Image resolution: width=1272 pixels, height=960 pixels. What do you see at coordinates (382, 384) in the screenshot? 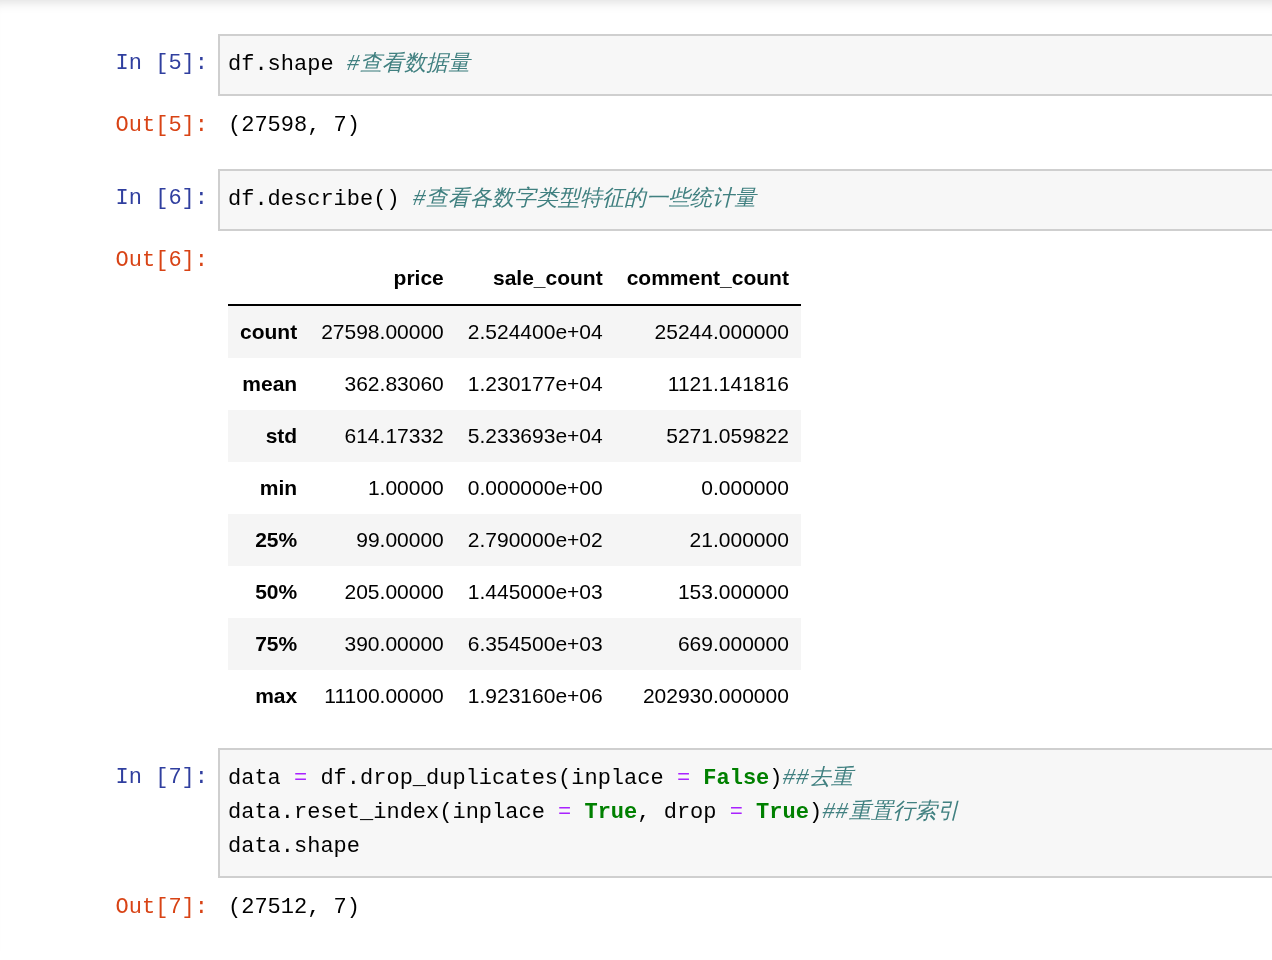
I see `table-cell: 362.83060` at bounding box center [382, 384].